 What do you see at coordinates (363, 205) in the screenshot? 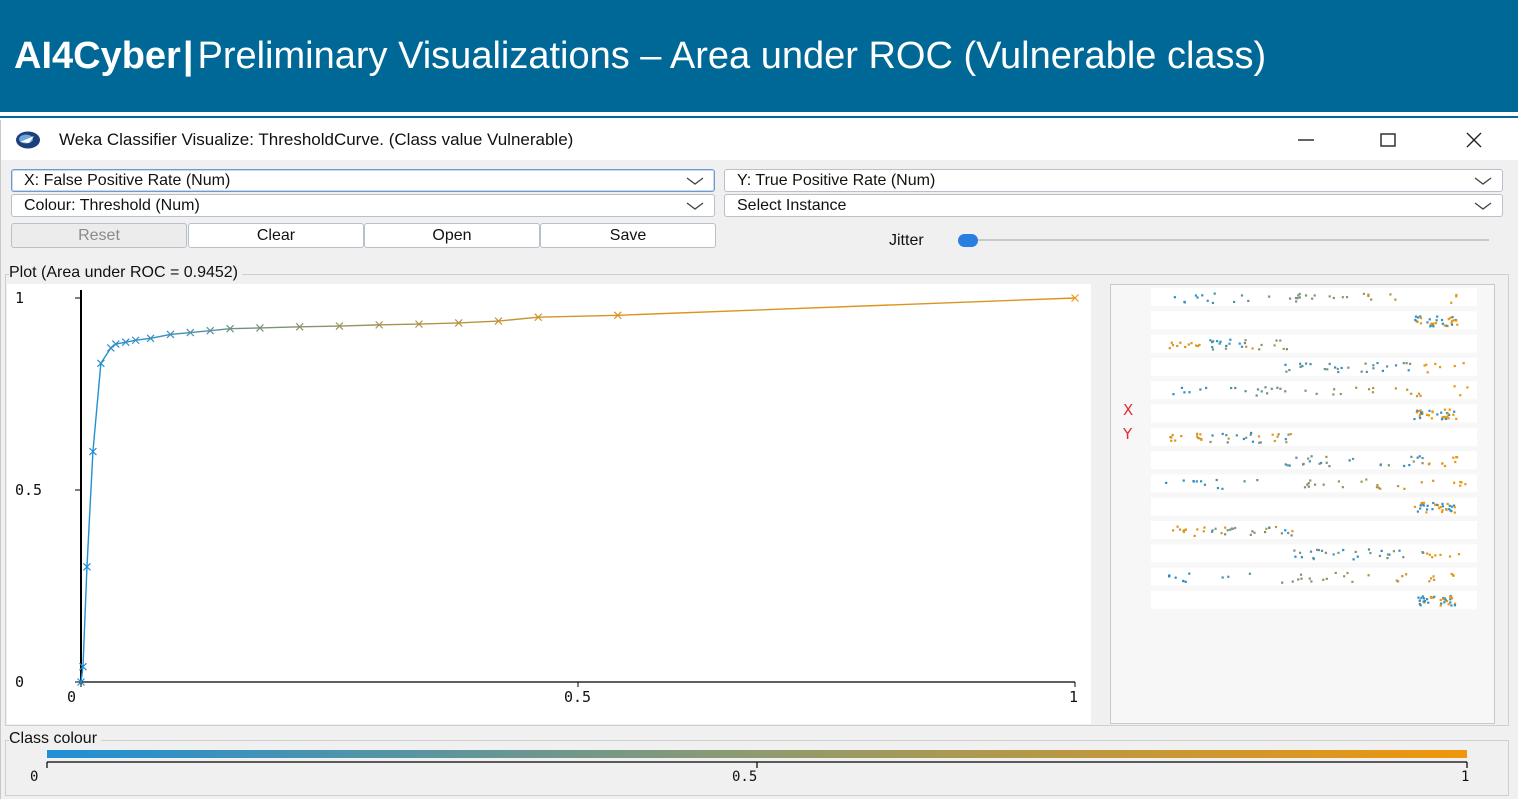
I see `colour-select: Colour: Threshold (Num)` at bounding box center [363, 205].